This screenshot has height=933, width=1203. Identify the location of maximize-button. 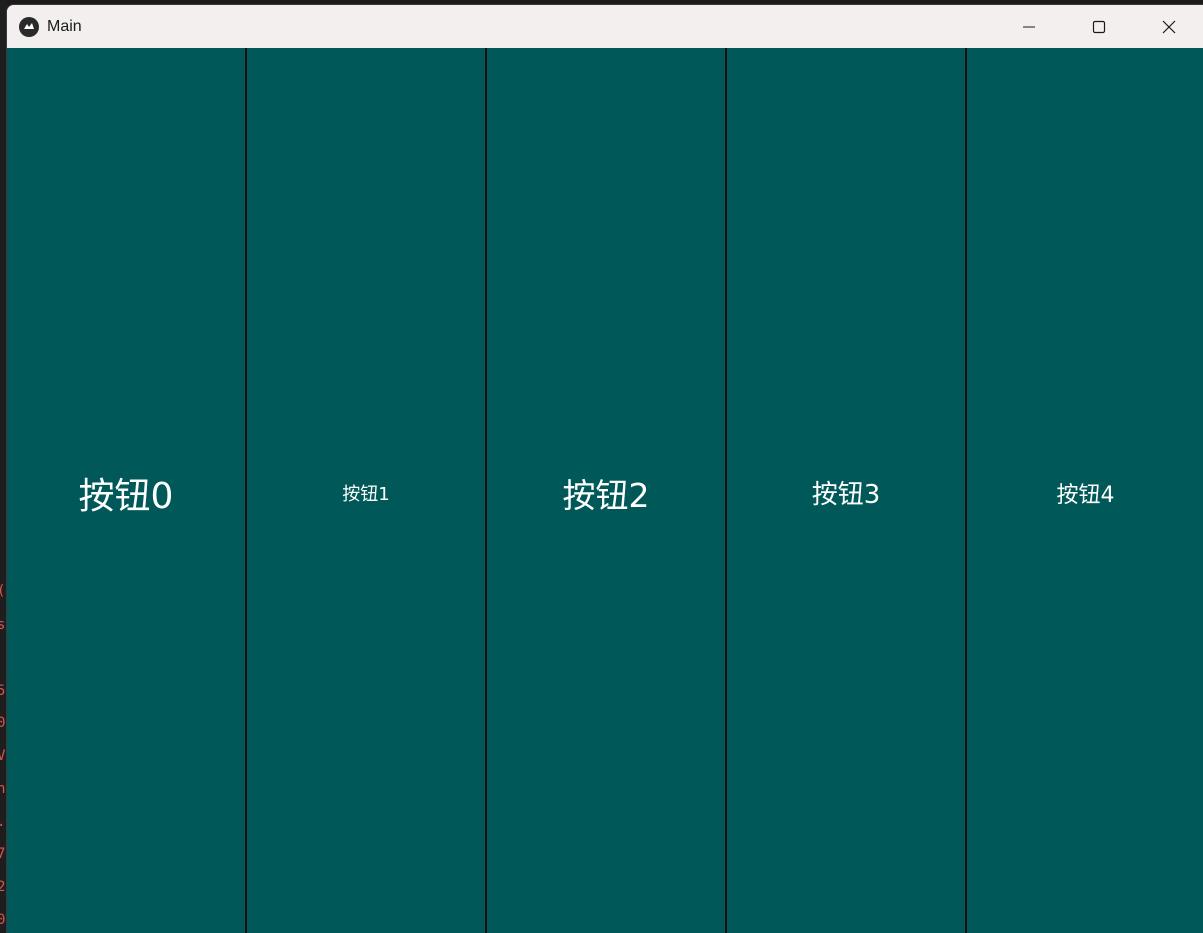
(1099, 26).